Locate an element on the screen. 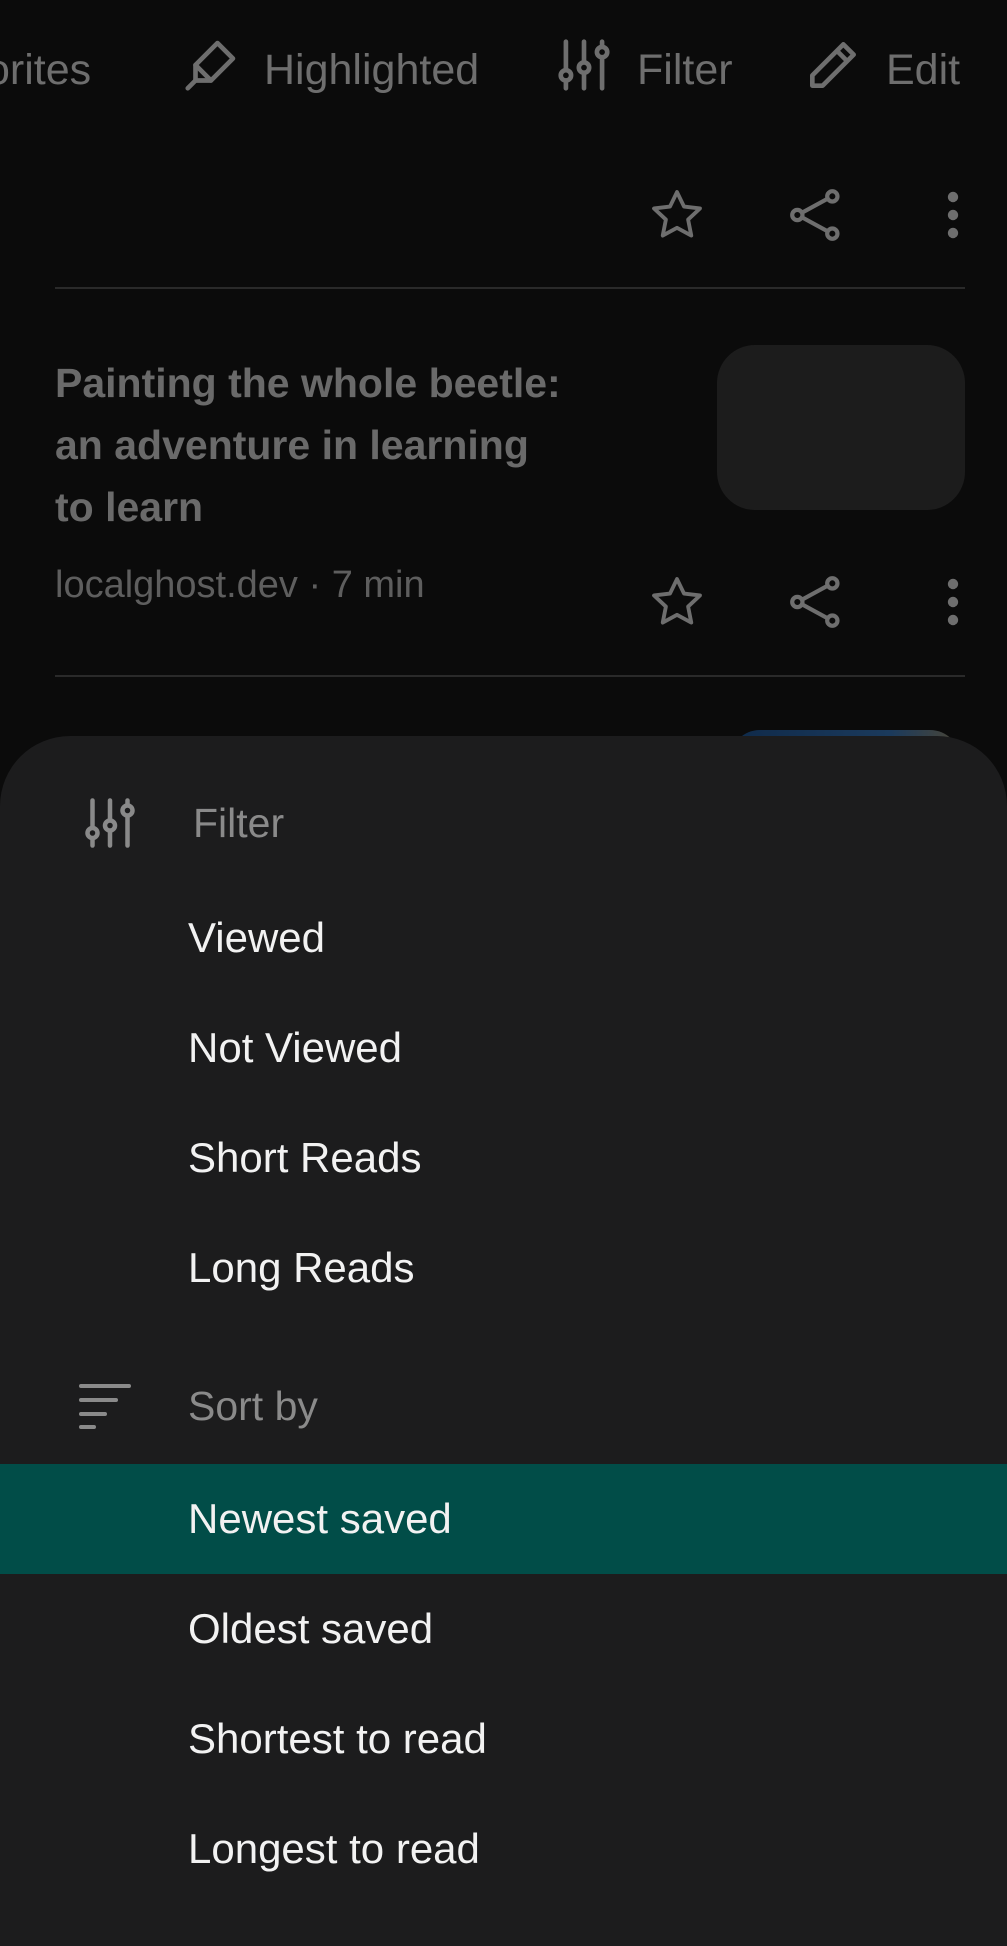  highlighter-icon is located at coordinates (222, 70).